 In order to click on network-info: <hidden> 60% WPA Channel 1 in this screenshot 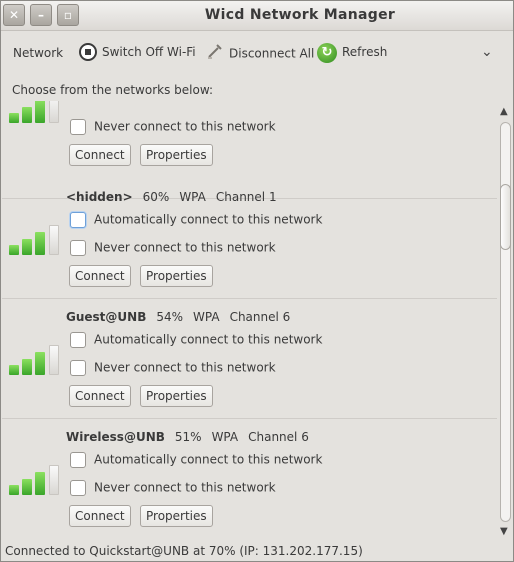, I will do `click(176, 197)`.